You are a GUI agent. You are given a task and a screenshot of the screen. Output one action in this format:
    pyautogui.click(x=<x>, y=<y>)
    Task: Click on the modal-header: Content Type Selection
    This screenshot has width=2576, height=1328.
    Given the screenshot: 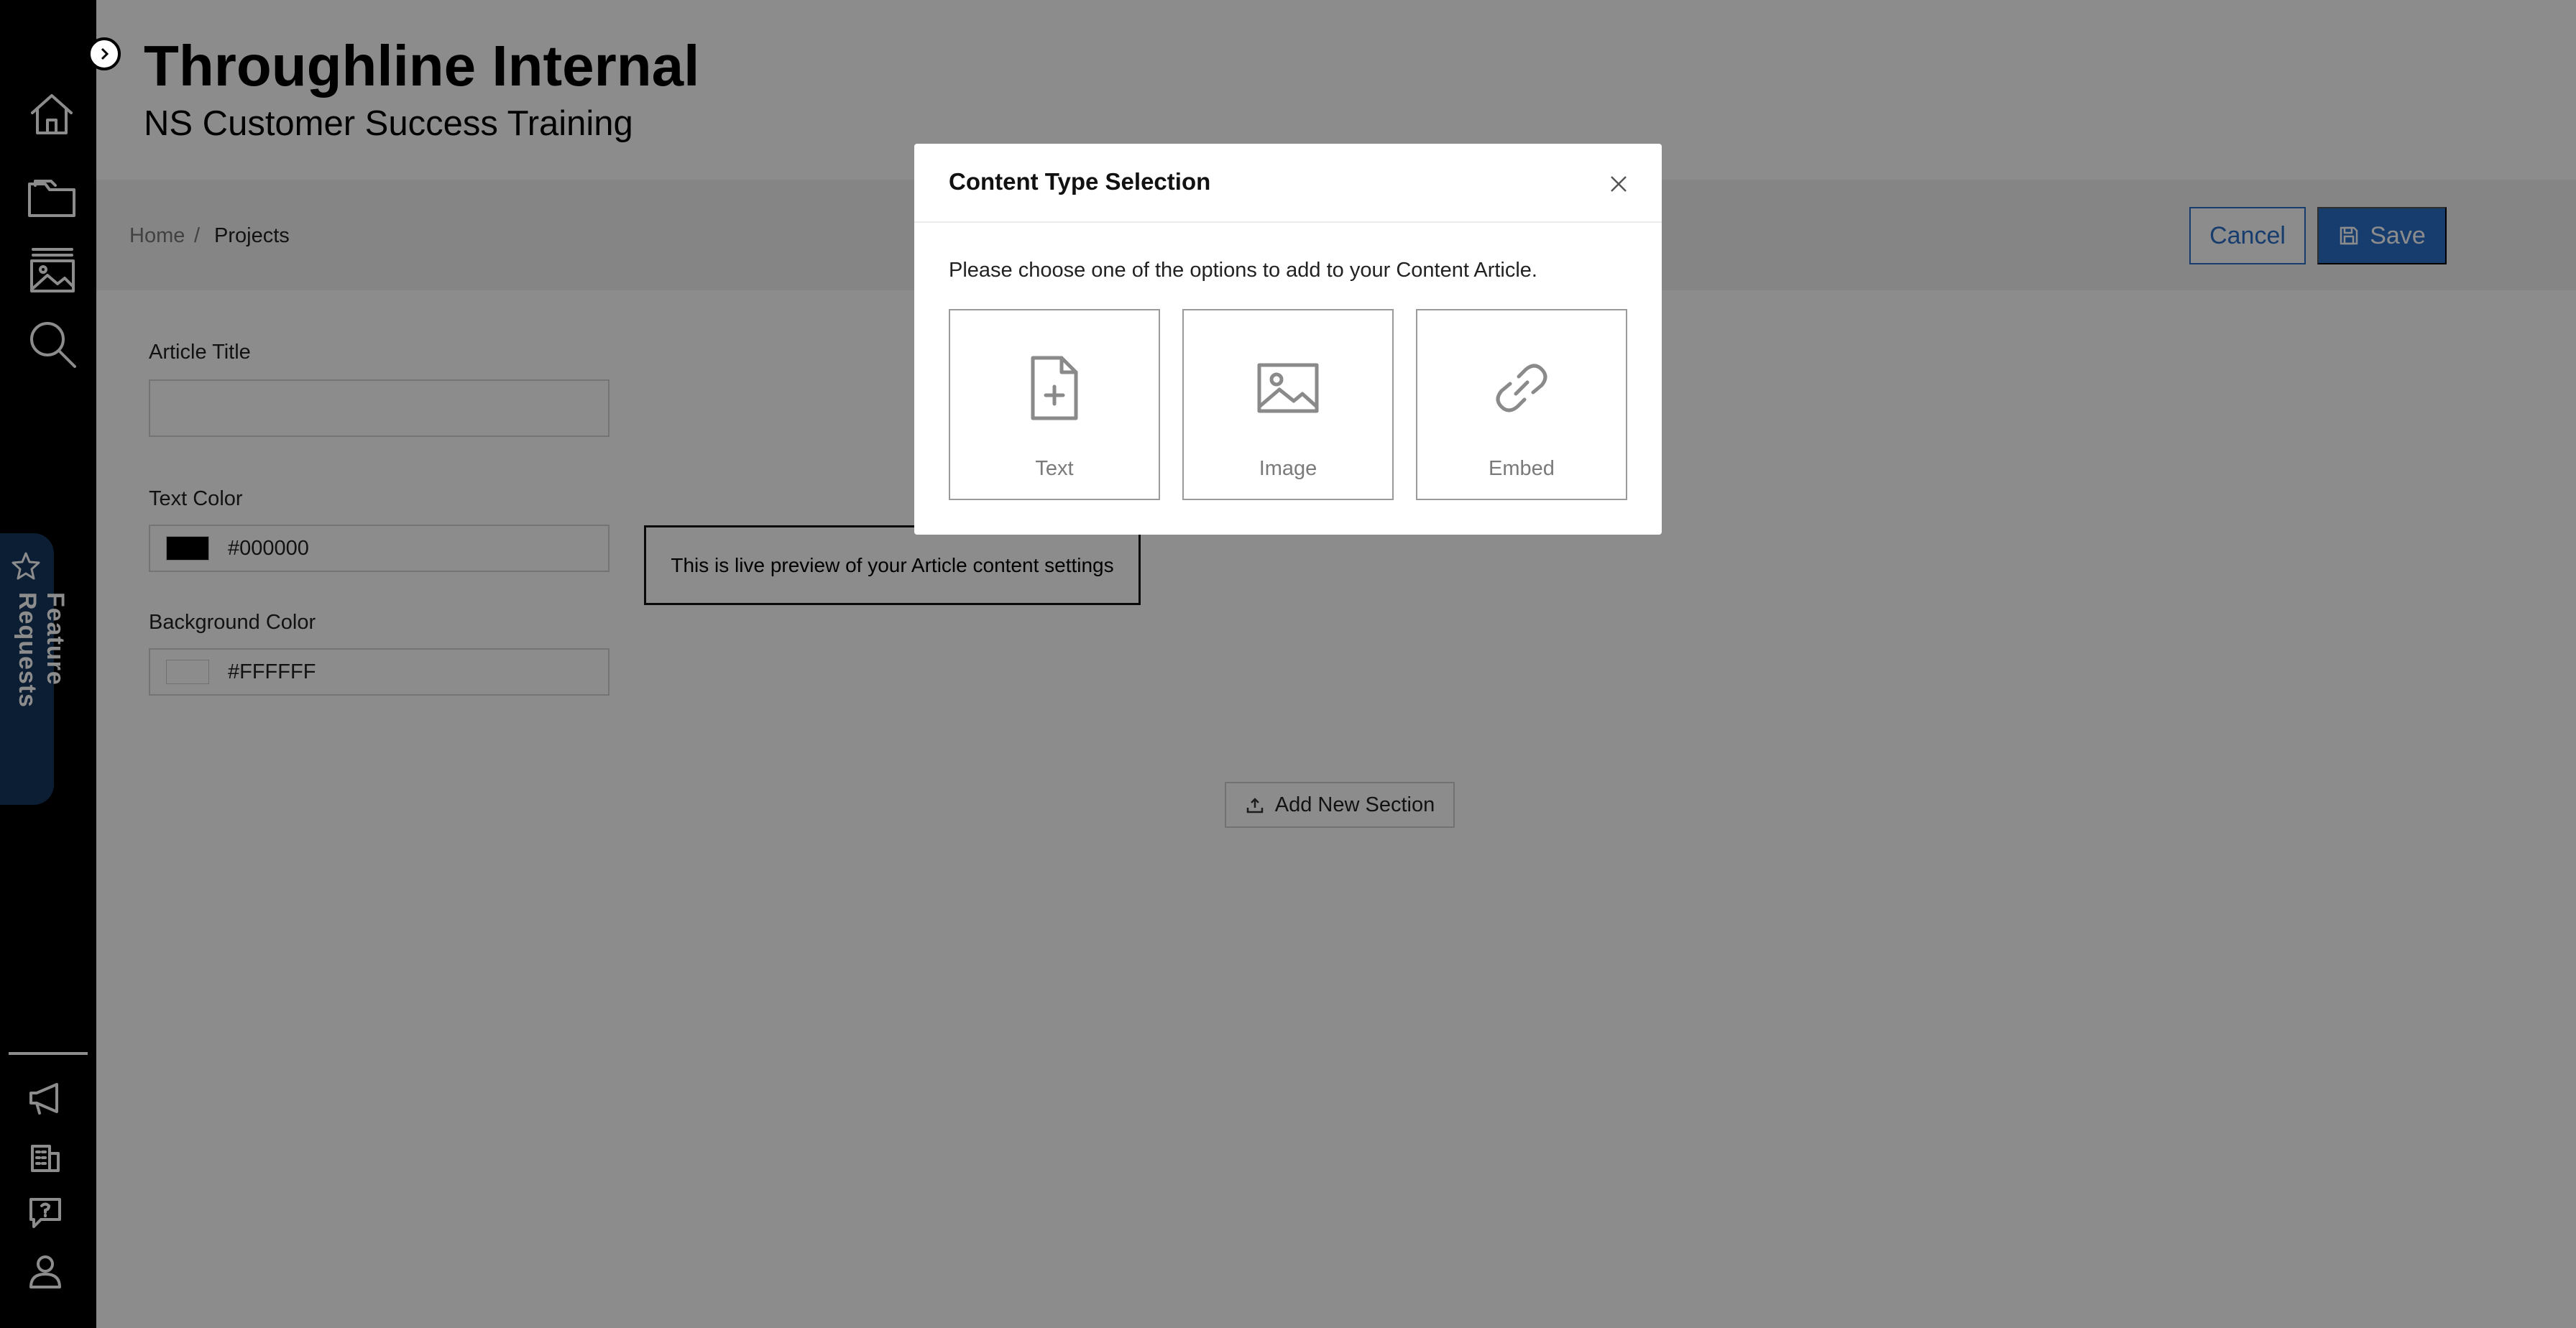 What is the action you would take?
    pyautogui.click(x=1288, y=183)
    